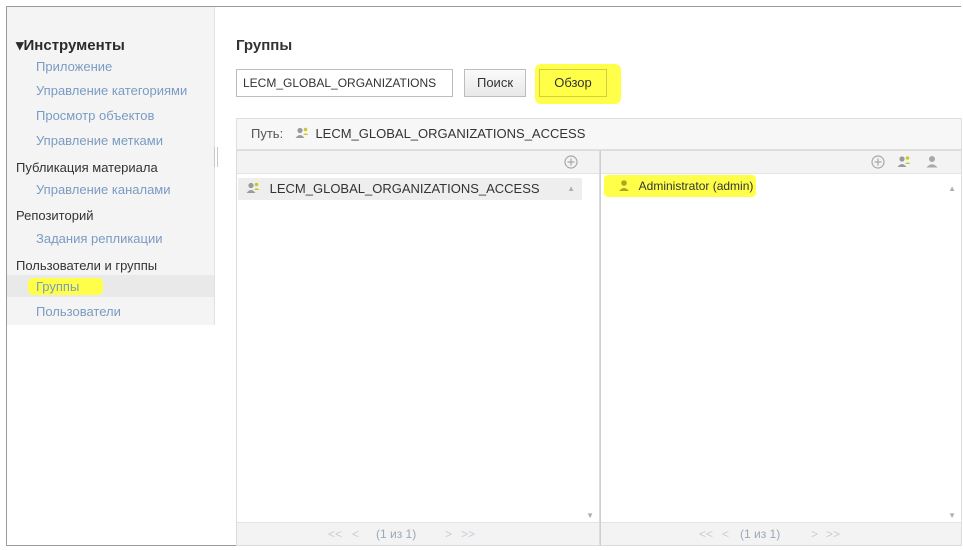 Image resolution: width=963 pixels, height=550 pixels. What do you see at coordinates (781, 162) in the screenshot?
I see `members-panel-header` at bounding box center [781, 162].